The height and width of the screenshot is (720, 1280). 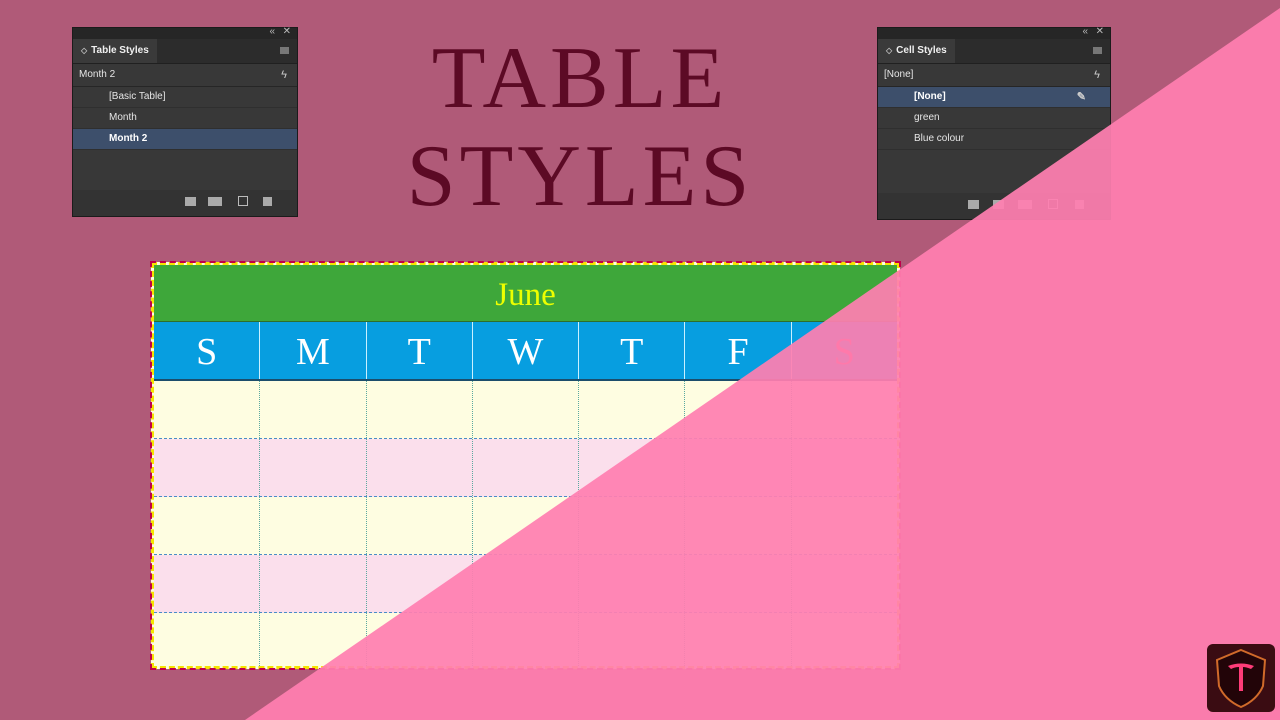 What do you see at coordinates (939, 138) in the screenshot?
I see `style-label: Blue colour` at bounding box center [939, 138].